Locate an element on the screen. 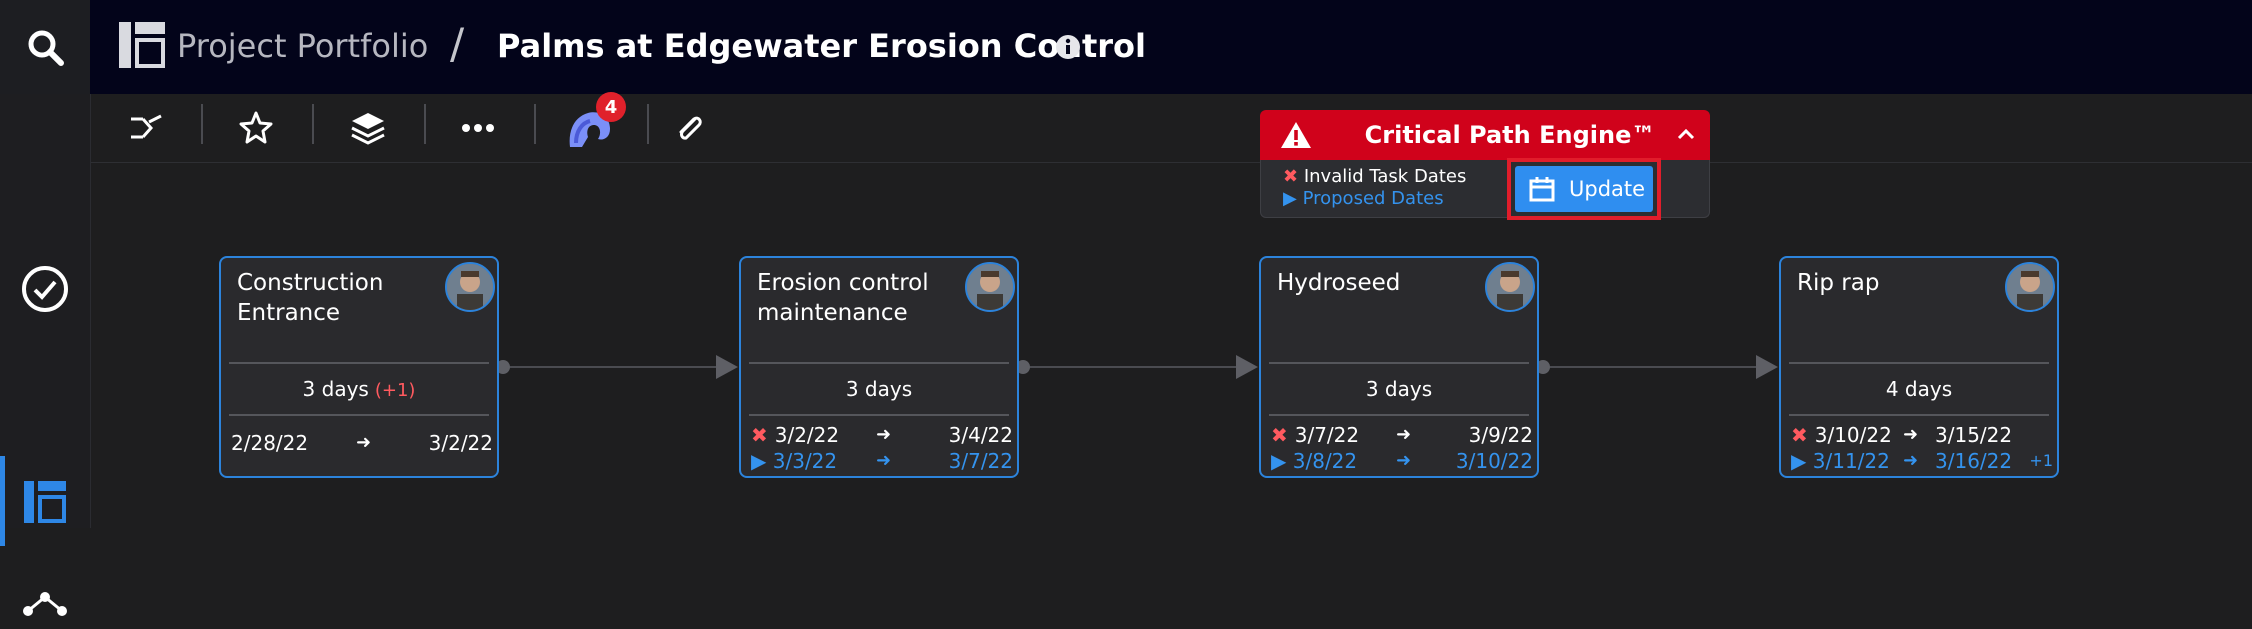 This screenshot has height=629, width=2252. legend-invalid-label: Invalid Task Dates is located at coordinates (1385, 176).